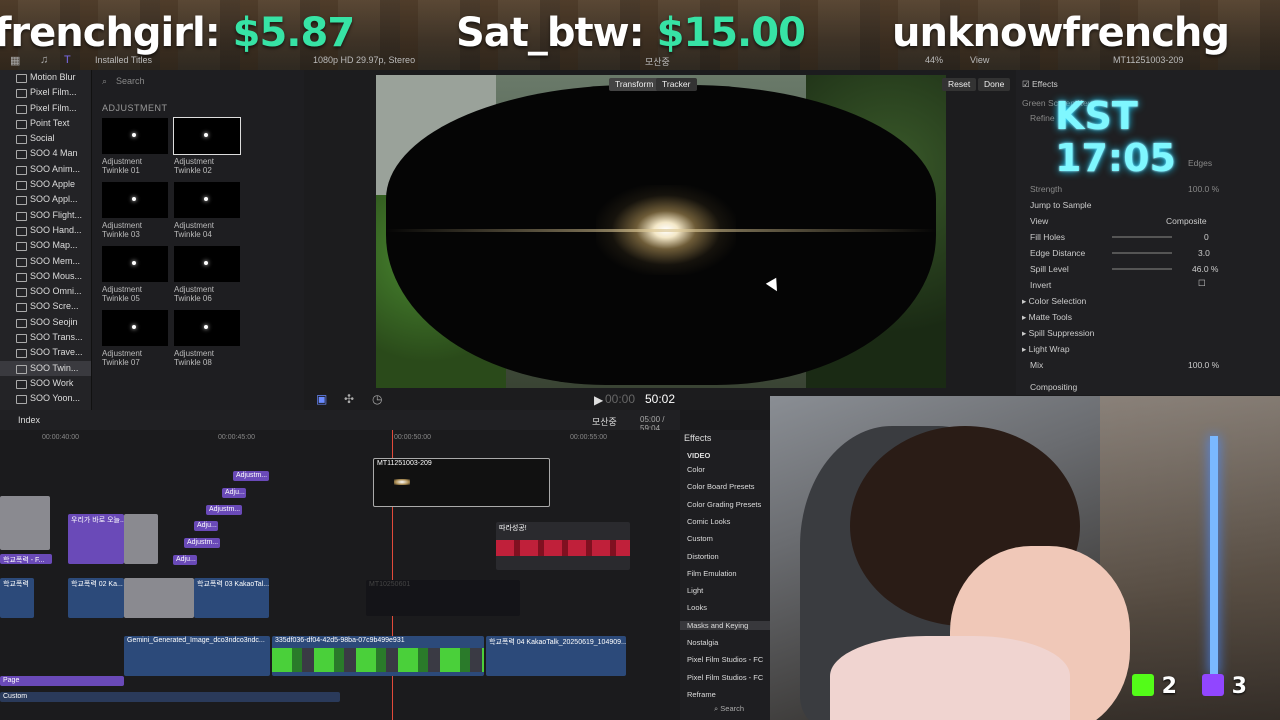  What do you see at coordinates (721, 486) in the screenshot?
I see `effects-category-item: Color Board Presets` at bounding box center [721, 486].